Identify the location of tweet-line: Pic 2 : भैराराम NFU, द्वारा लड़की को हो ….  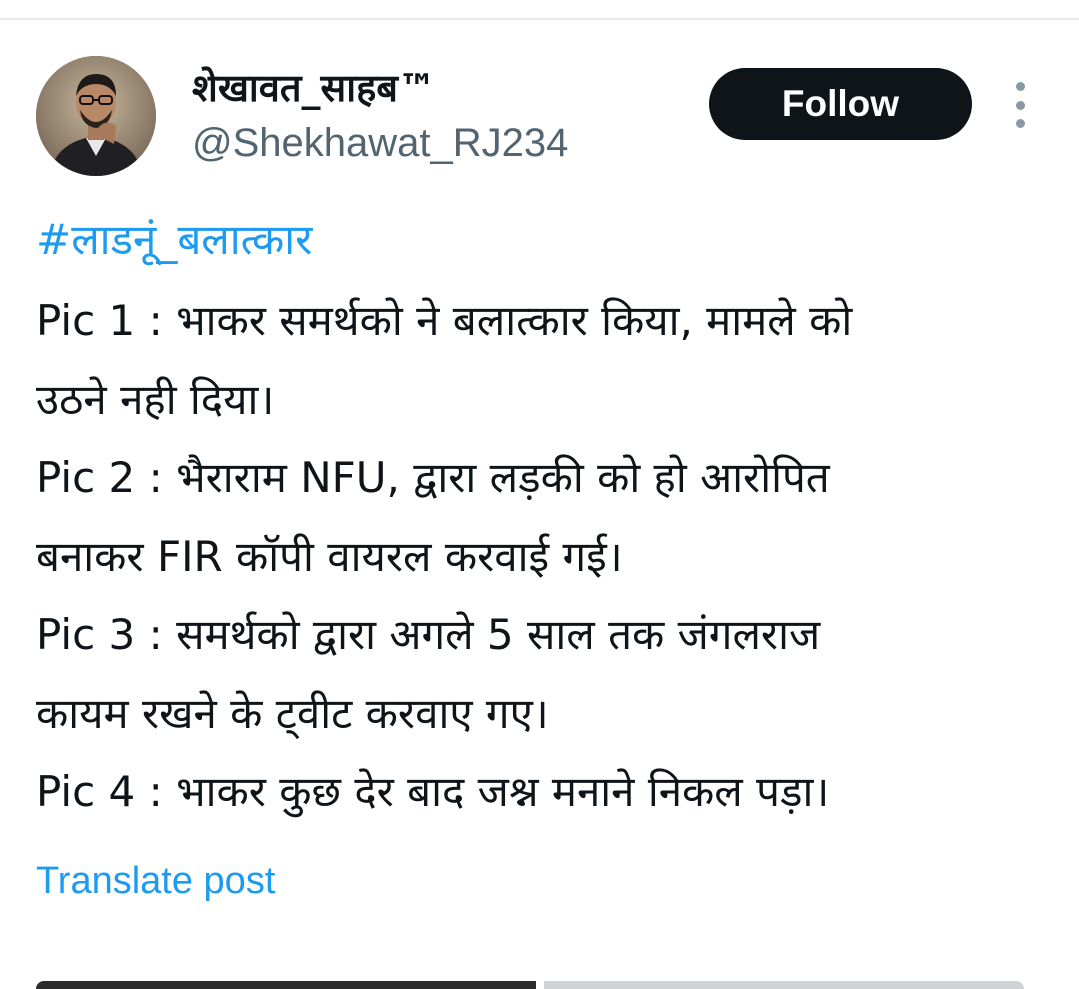
(433, 477).